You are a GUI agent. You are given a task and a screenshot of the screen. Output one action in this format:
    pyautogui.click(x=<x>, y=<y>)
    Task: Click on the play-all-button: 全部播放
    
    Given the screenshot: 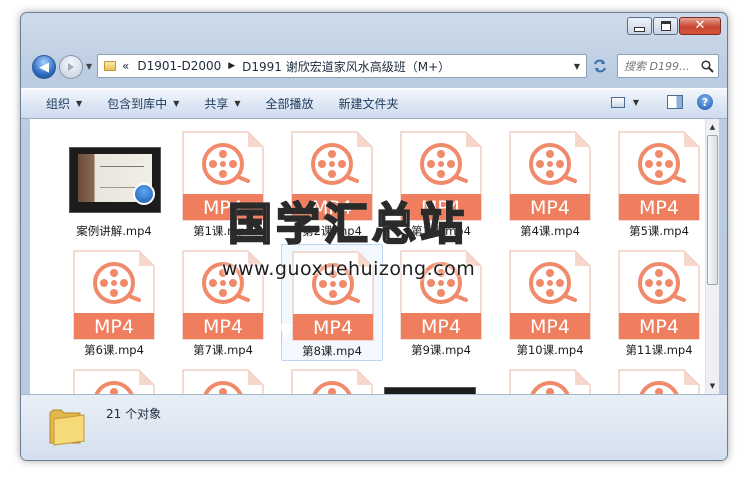 What is the action you would take?
    pyautogui.click(x=290, y=103)
    